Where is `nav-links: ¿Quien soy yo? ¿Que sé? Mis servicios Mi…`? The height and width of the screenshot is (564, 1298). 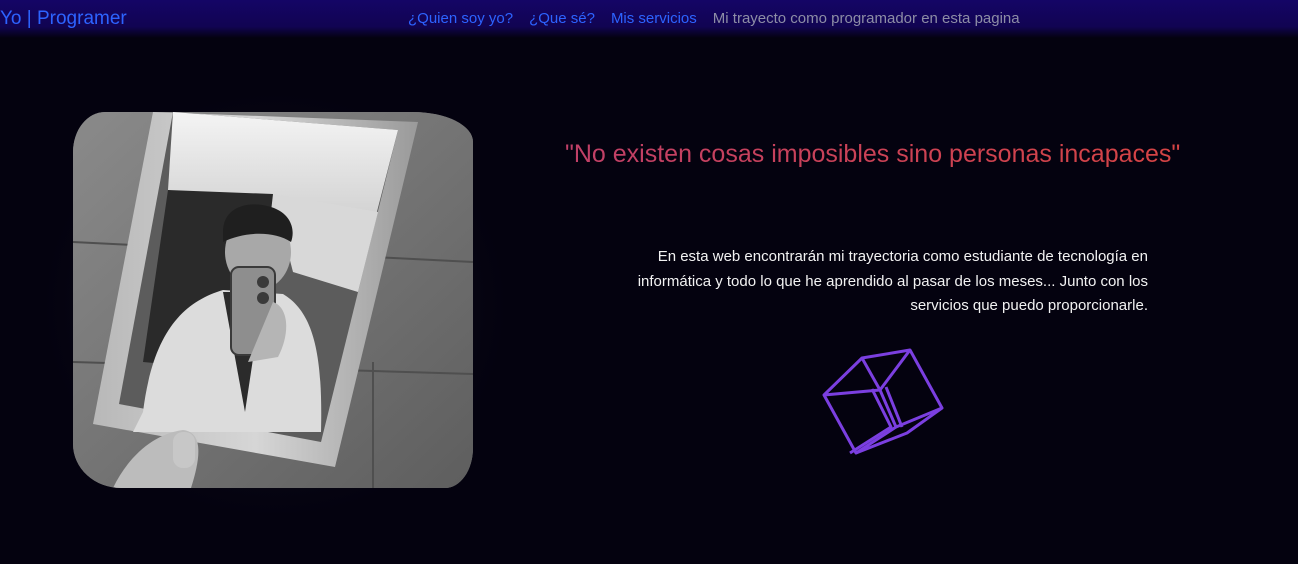 nav-links: ¿Quien soy yo? ¿Que sé? Mis servicios Mi… is located at coordinates (714, 18).